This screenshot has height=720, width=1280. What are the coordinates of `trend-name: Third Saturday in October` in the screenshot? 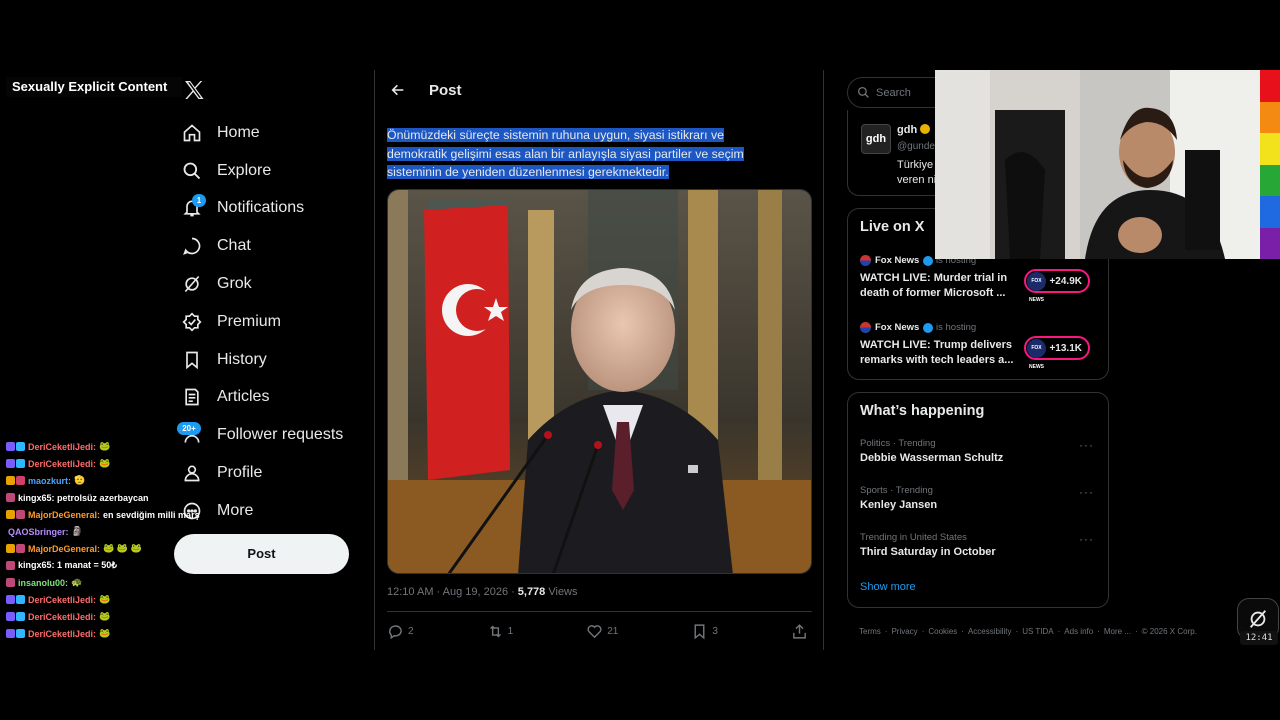 It's located at (928, 552).